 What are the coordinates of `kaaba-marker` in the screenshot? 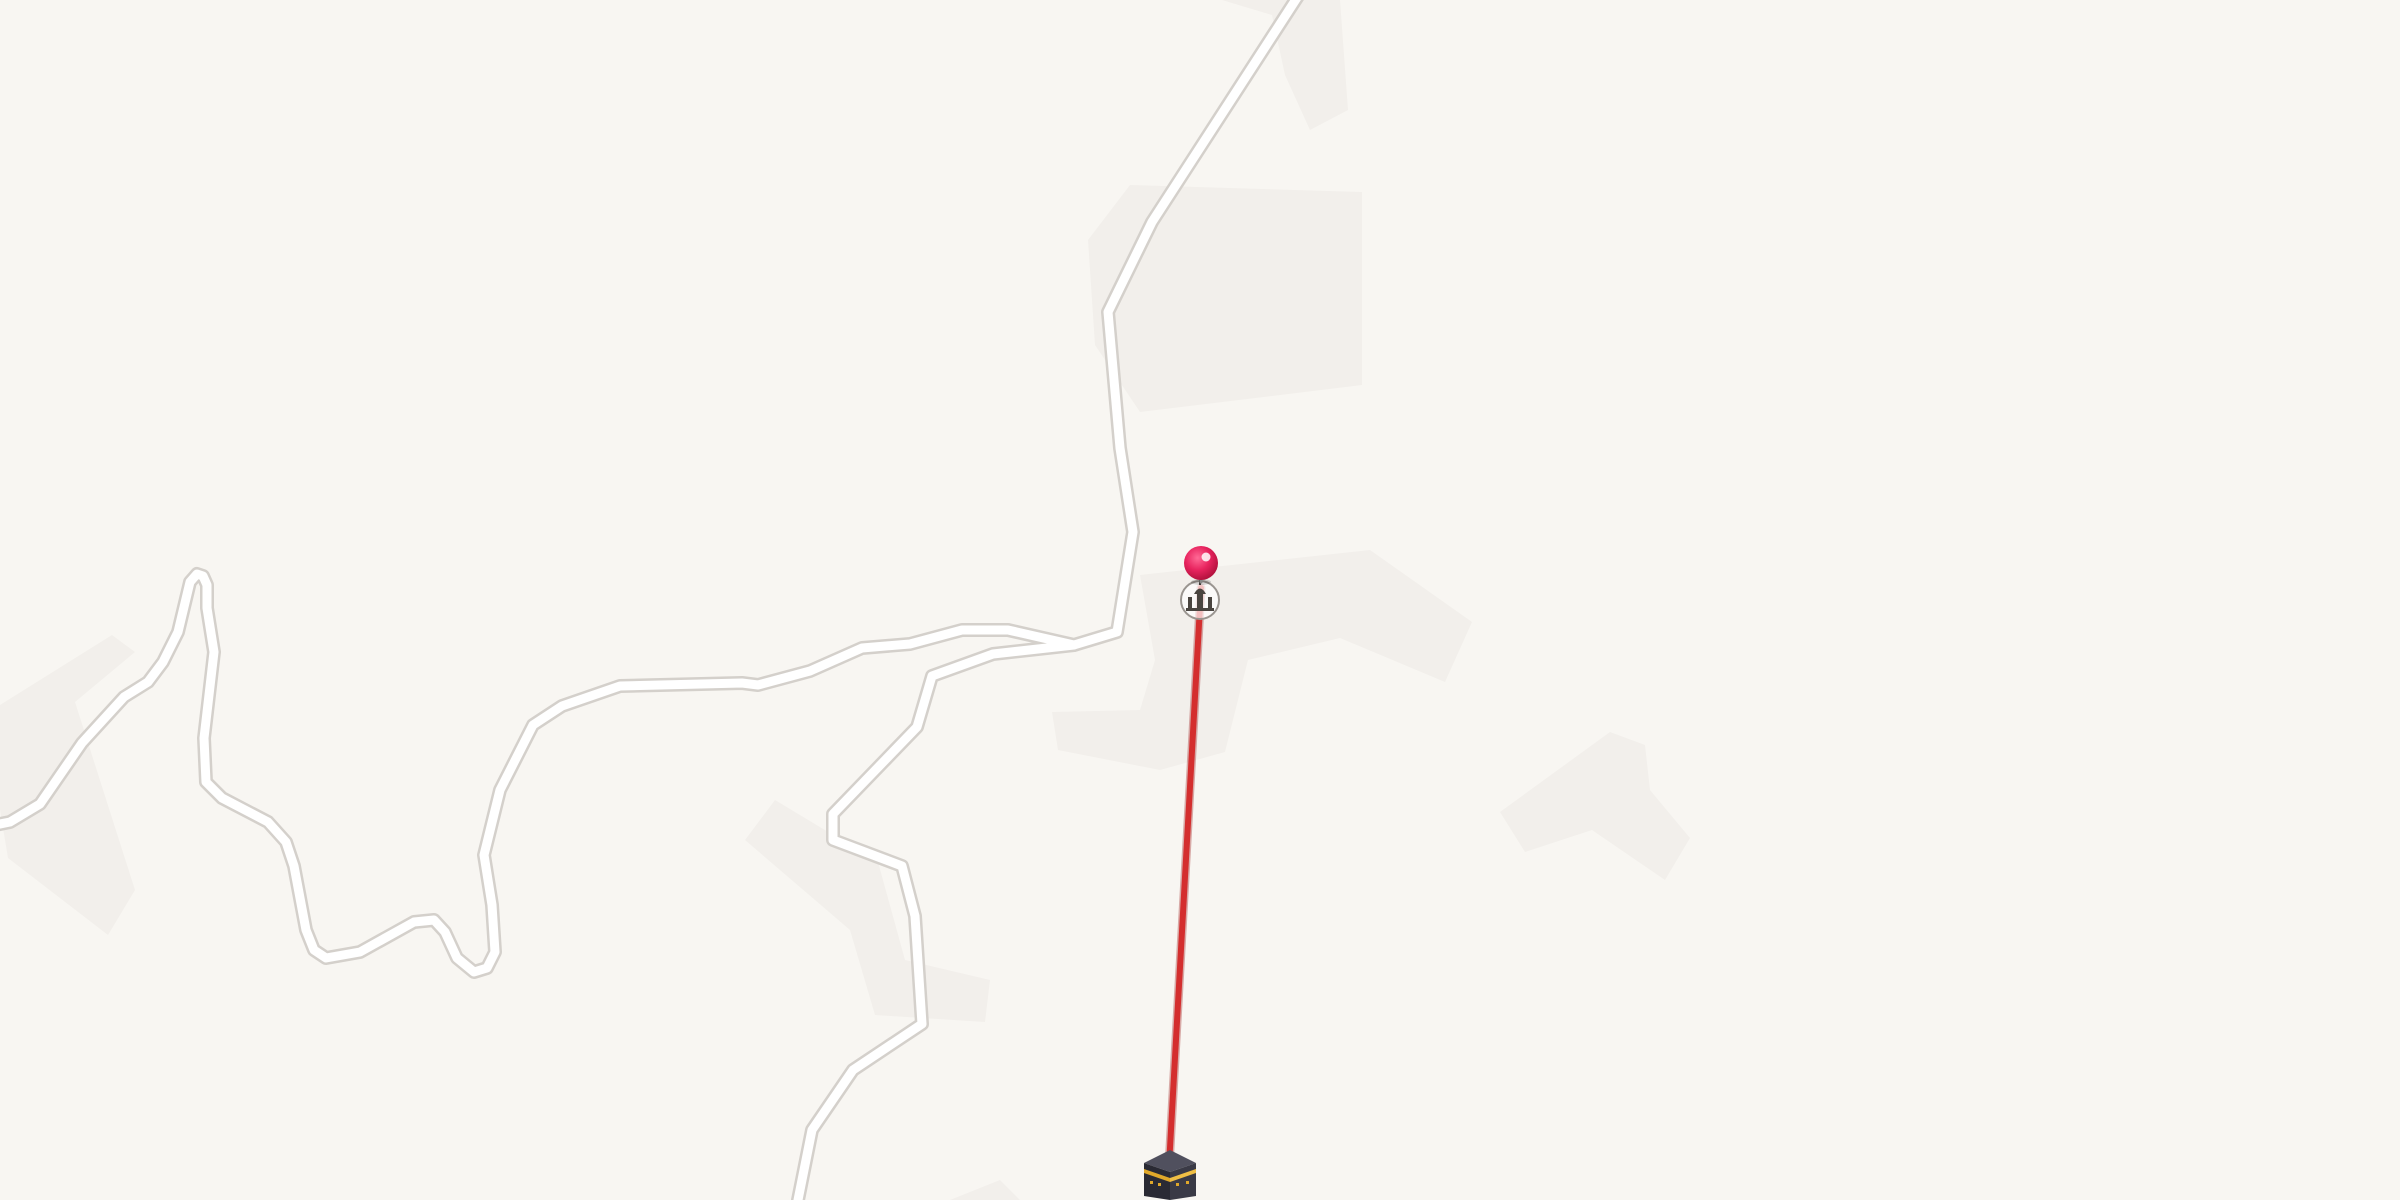 It's located at (1170, 1175).